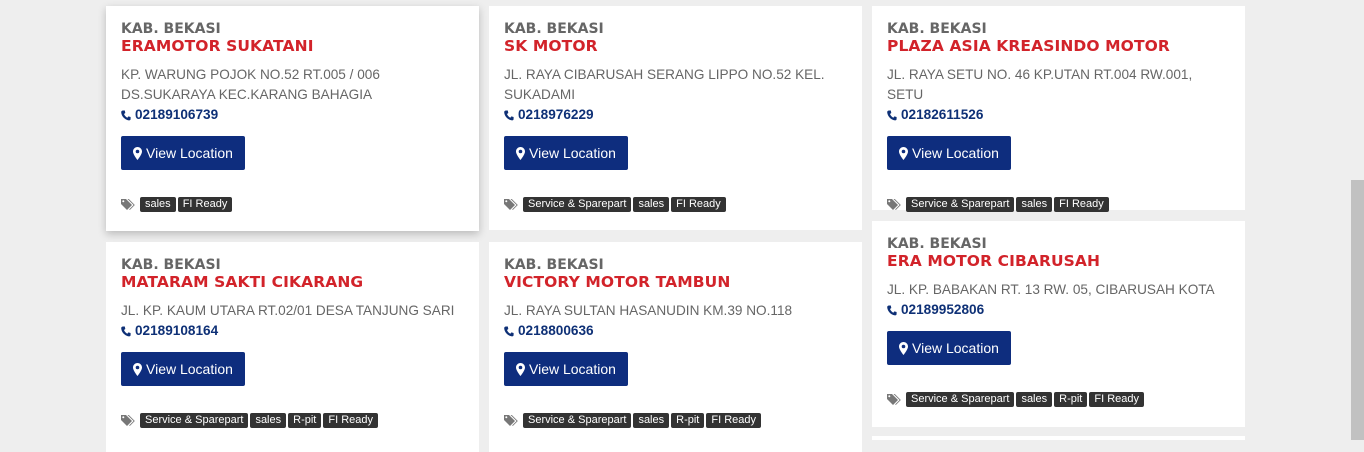  I want to click on dealer-phone: 02182611526, so click(1058, 115).